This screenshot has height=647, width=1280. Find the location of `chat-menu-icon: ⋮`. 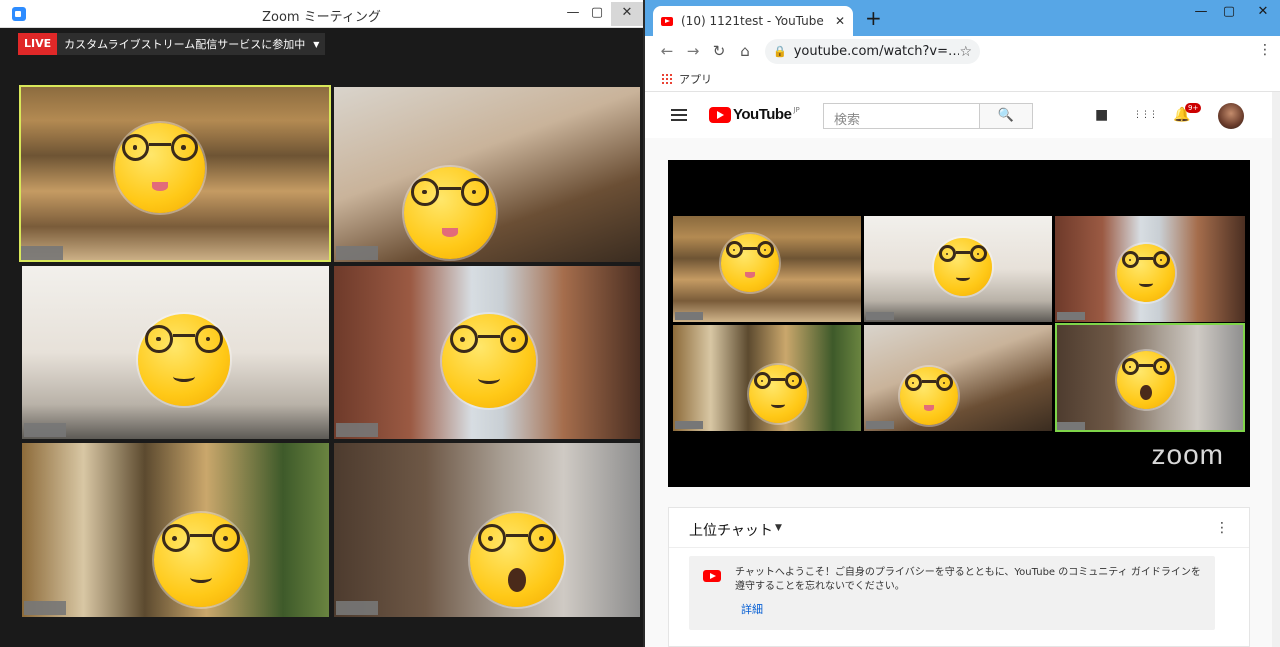

chat-menu-icon: ⋮ is located at coordinates (1222, 528).